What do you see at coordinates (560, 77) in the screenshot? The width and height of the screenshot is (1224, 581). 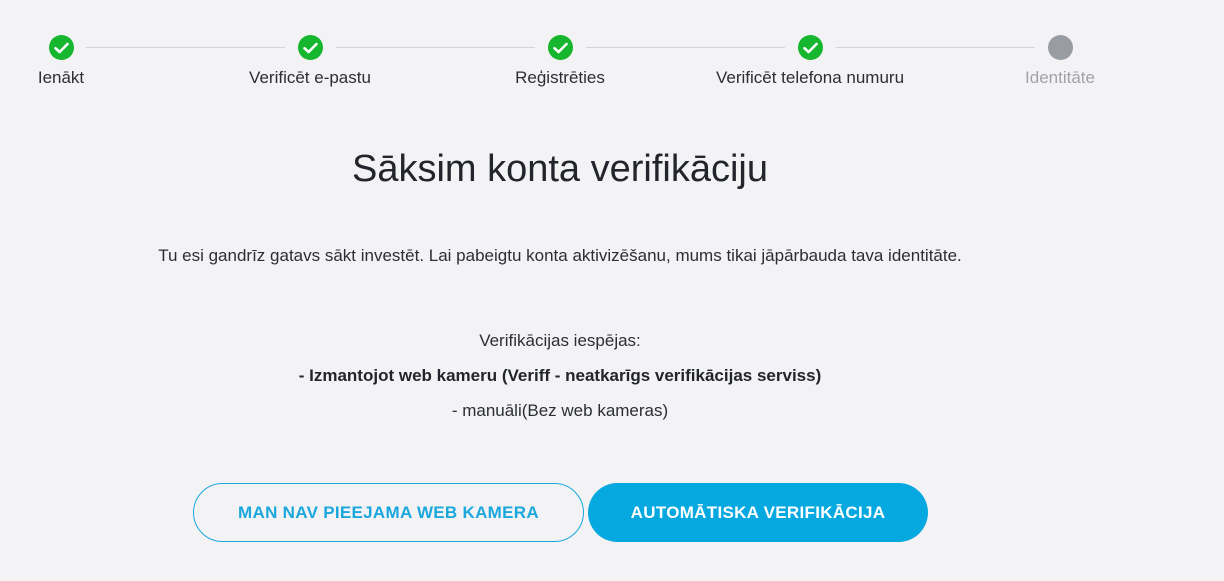 I see `step-label: Reģistrēties` at bounding box center [560, 77].